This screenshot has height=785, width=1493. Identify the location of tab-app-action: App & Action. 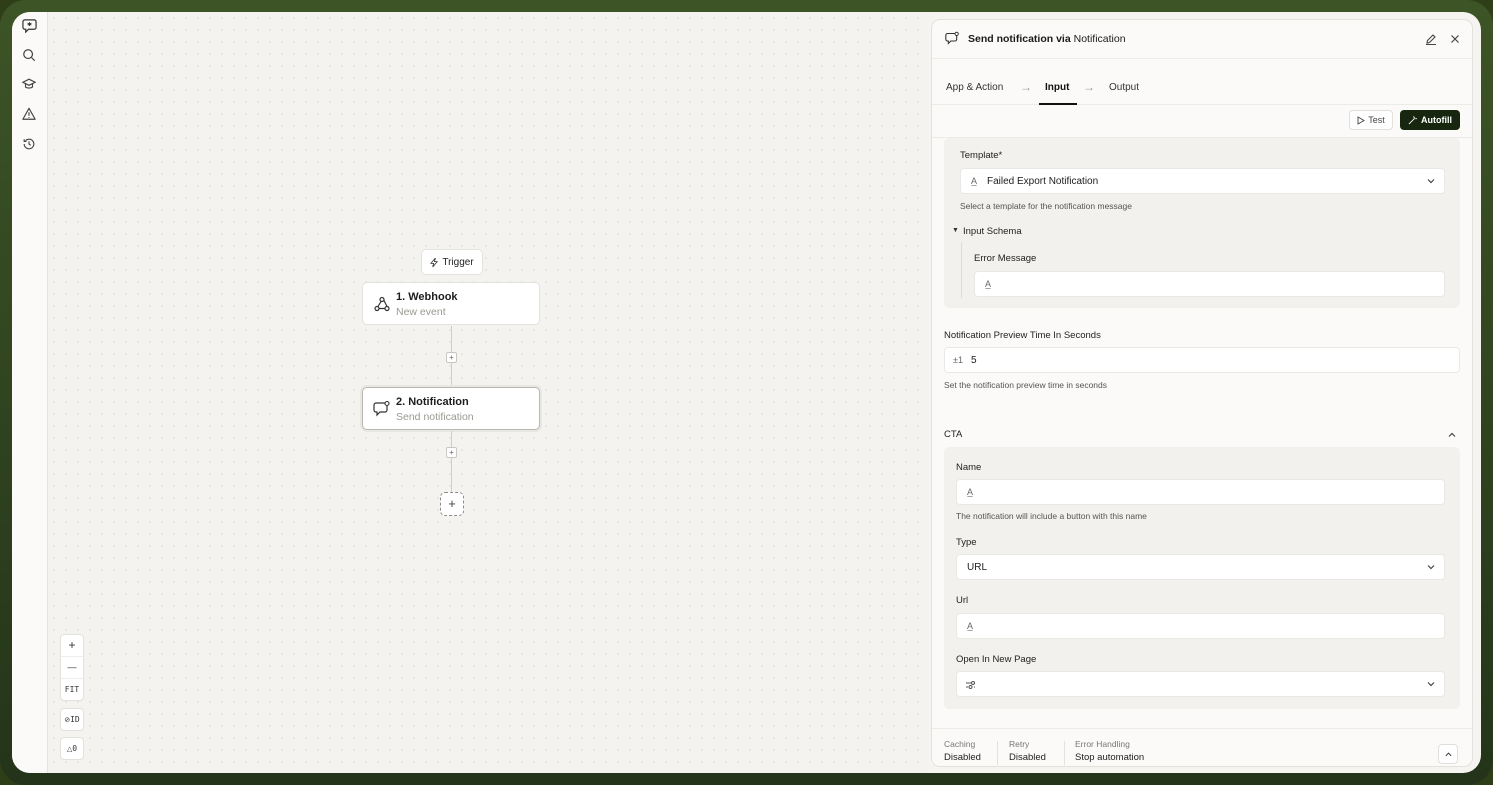
(974, 87).